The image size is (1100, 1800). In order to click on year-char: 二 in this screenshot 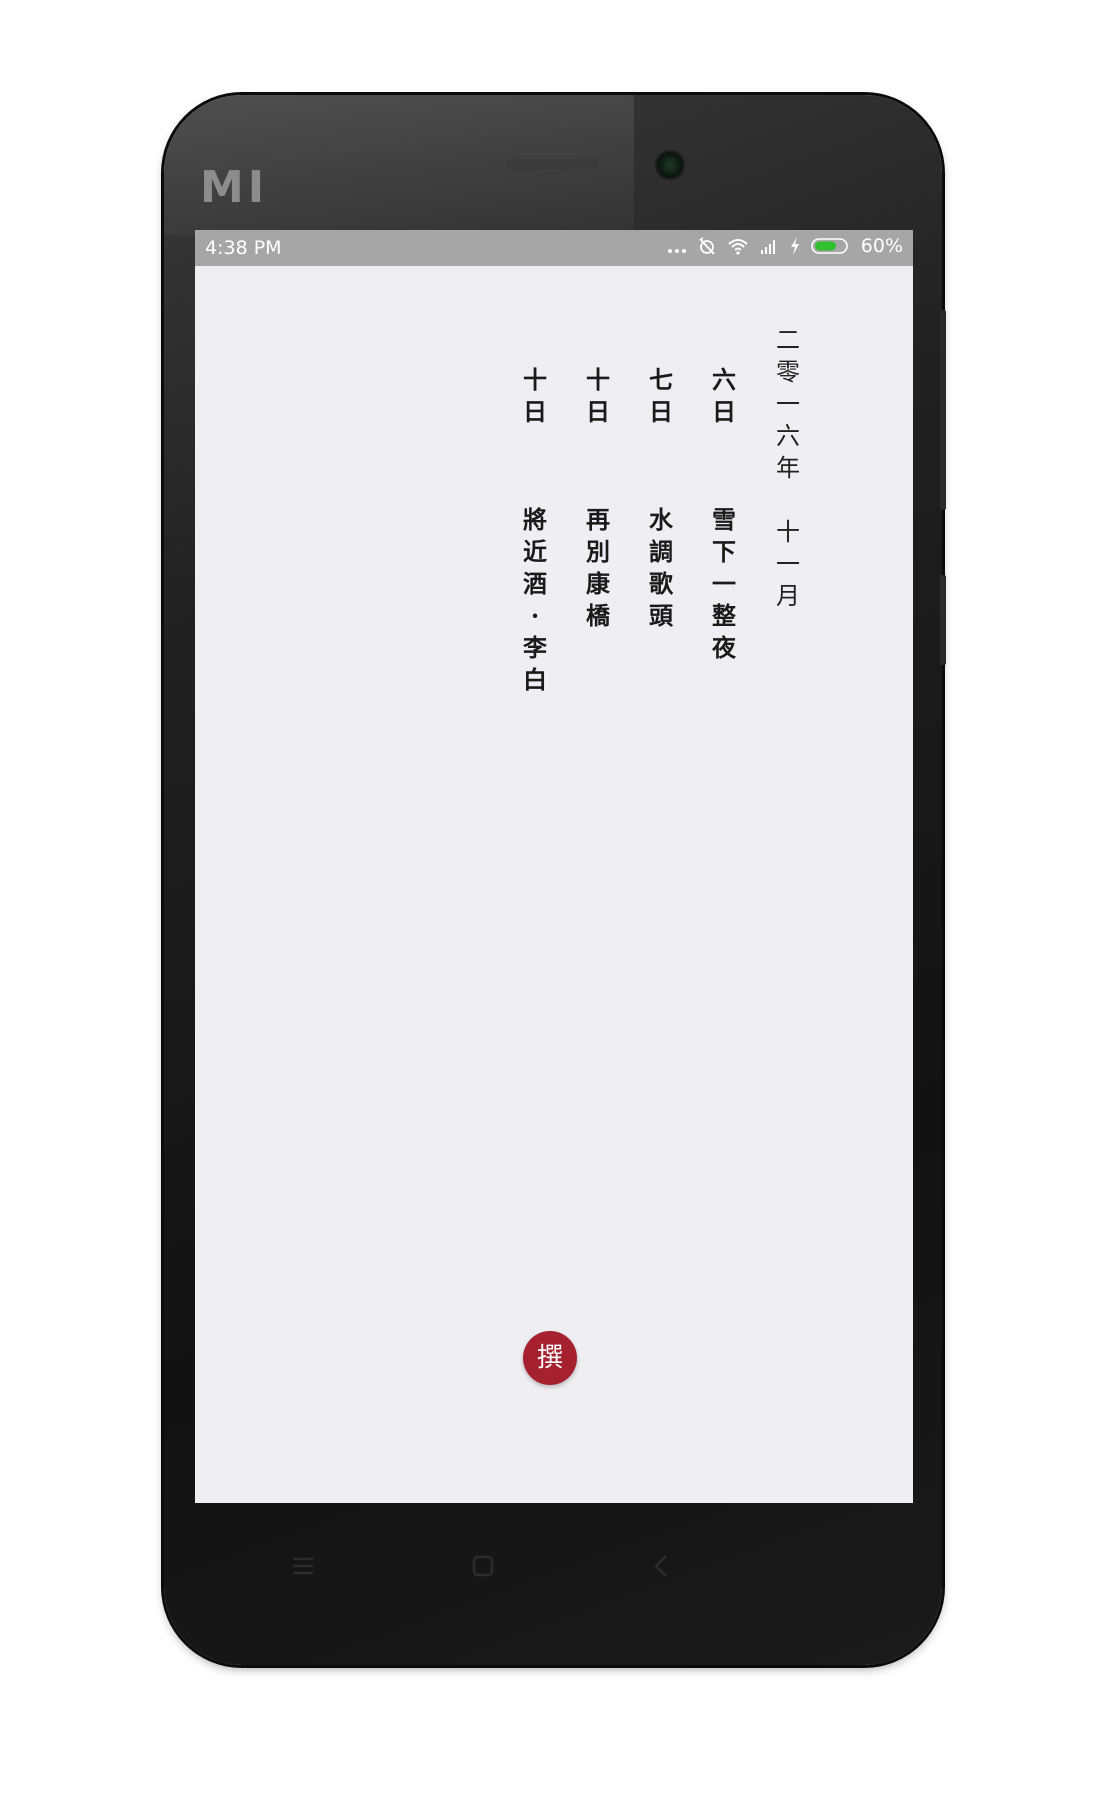, I will do `click(788, 340)`.